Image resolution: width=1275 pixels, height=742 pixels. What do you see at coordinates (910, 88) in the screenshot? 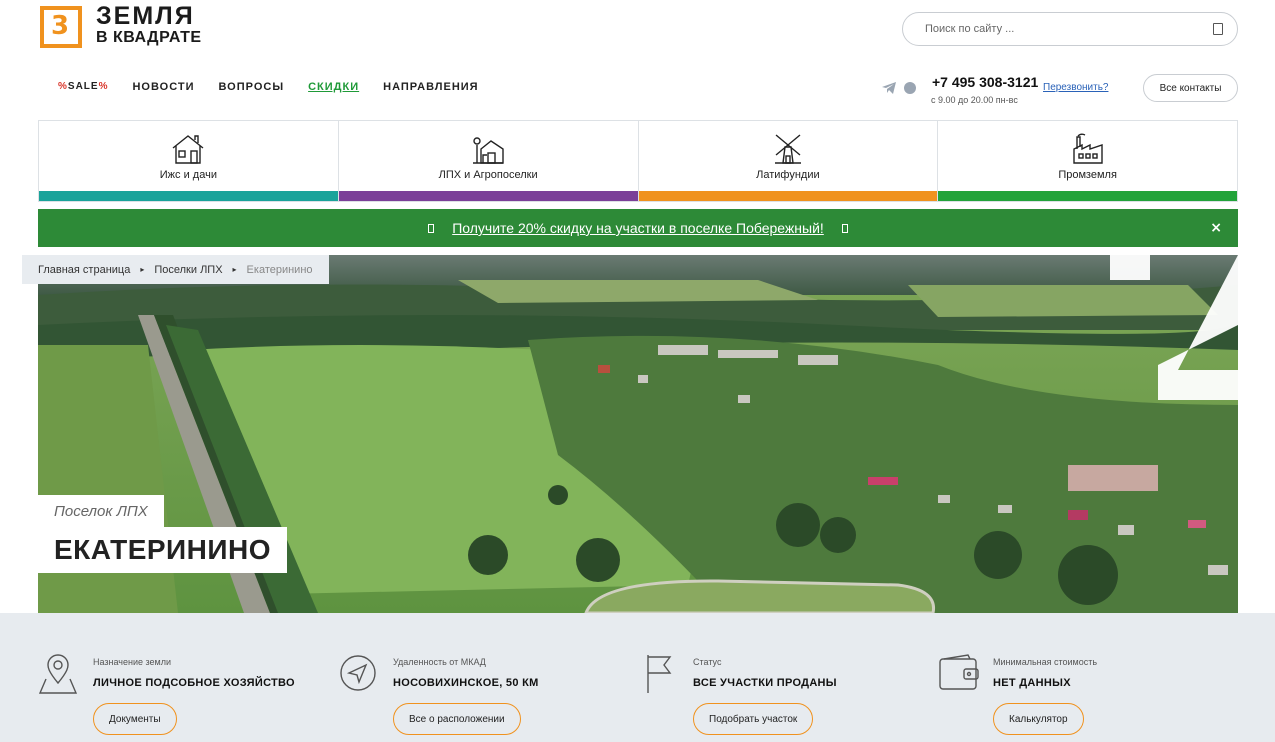
I see `whatsapp-icon` at bounding box center [910, 88].